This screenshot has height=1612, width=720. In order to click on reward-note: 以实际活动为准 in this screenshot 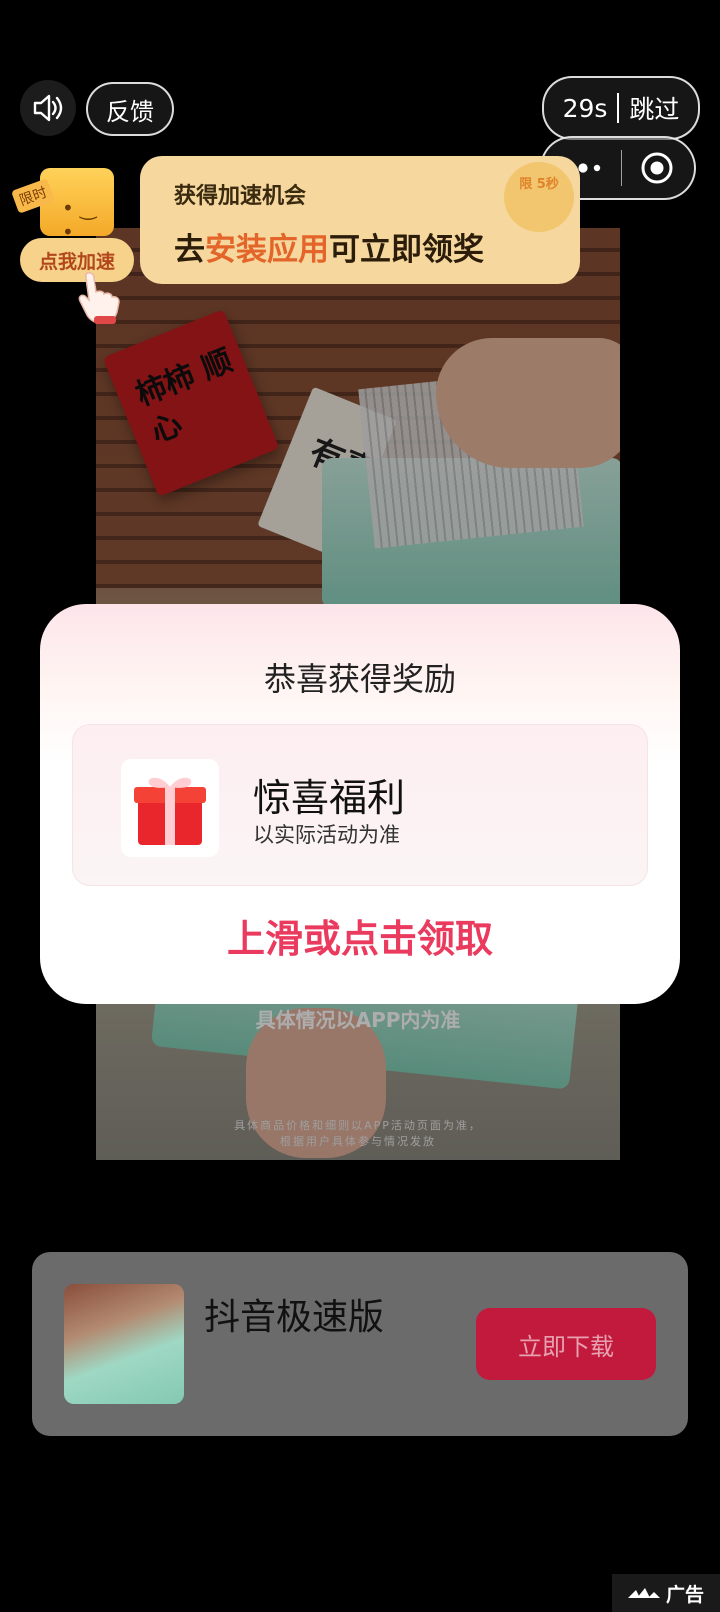, I will do `click(326, 835)`.